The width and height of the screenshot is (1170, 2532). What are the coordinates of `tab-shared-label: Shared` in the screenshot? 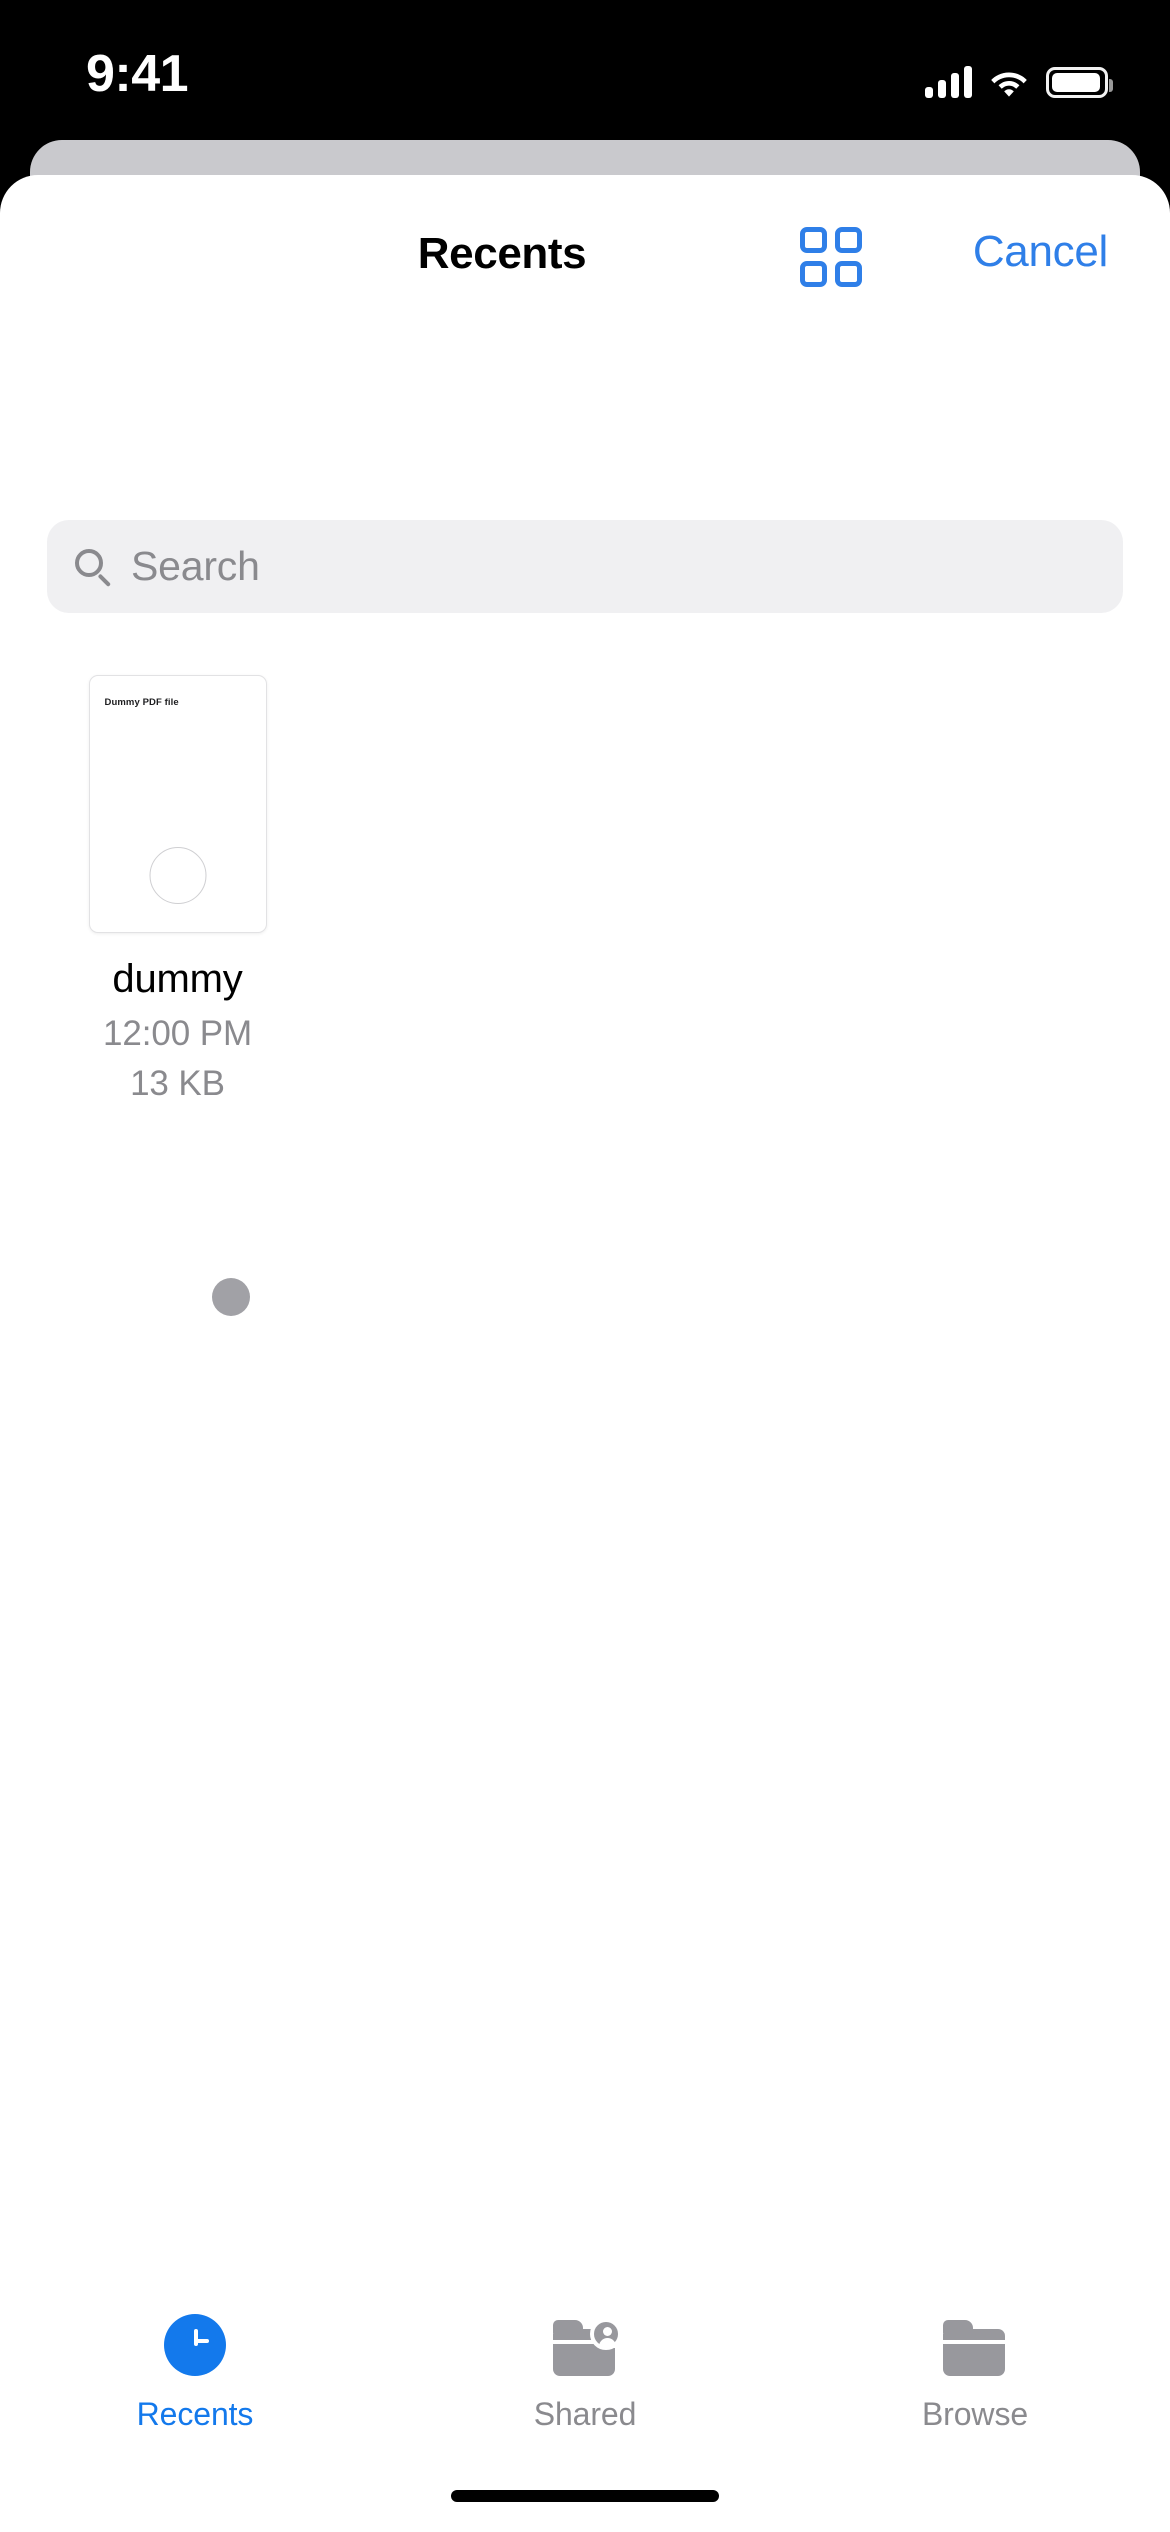 It's located at (585, 2414).